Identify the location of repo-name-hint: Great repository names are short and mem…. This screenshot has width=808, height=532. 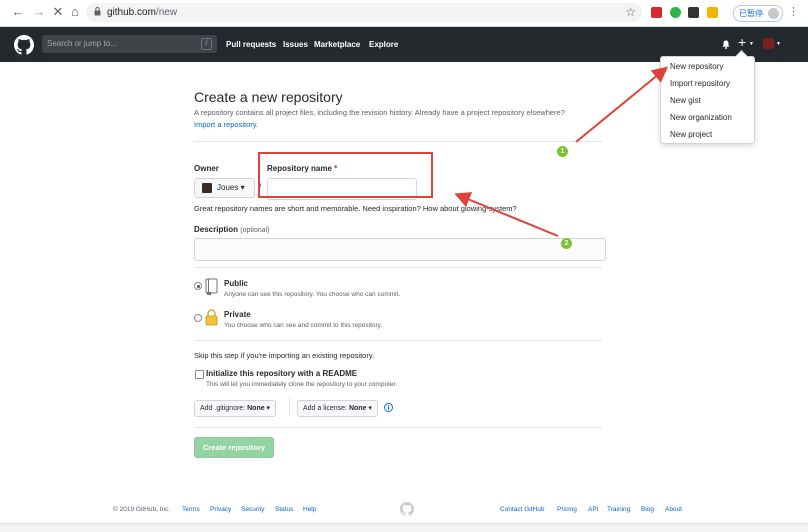
(355, 208).